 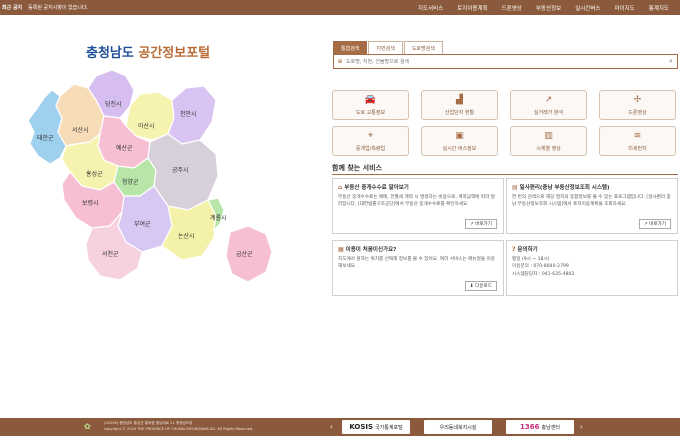 What do you see at coordinates (124, 148) in the screenshot?
I see `label-yesan: 예산군` at bounding box center [124, 148].